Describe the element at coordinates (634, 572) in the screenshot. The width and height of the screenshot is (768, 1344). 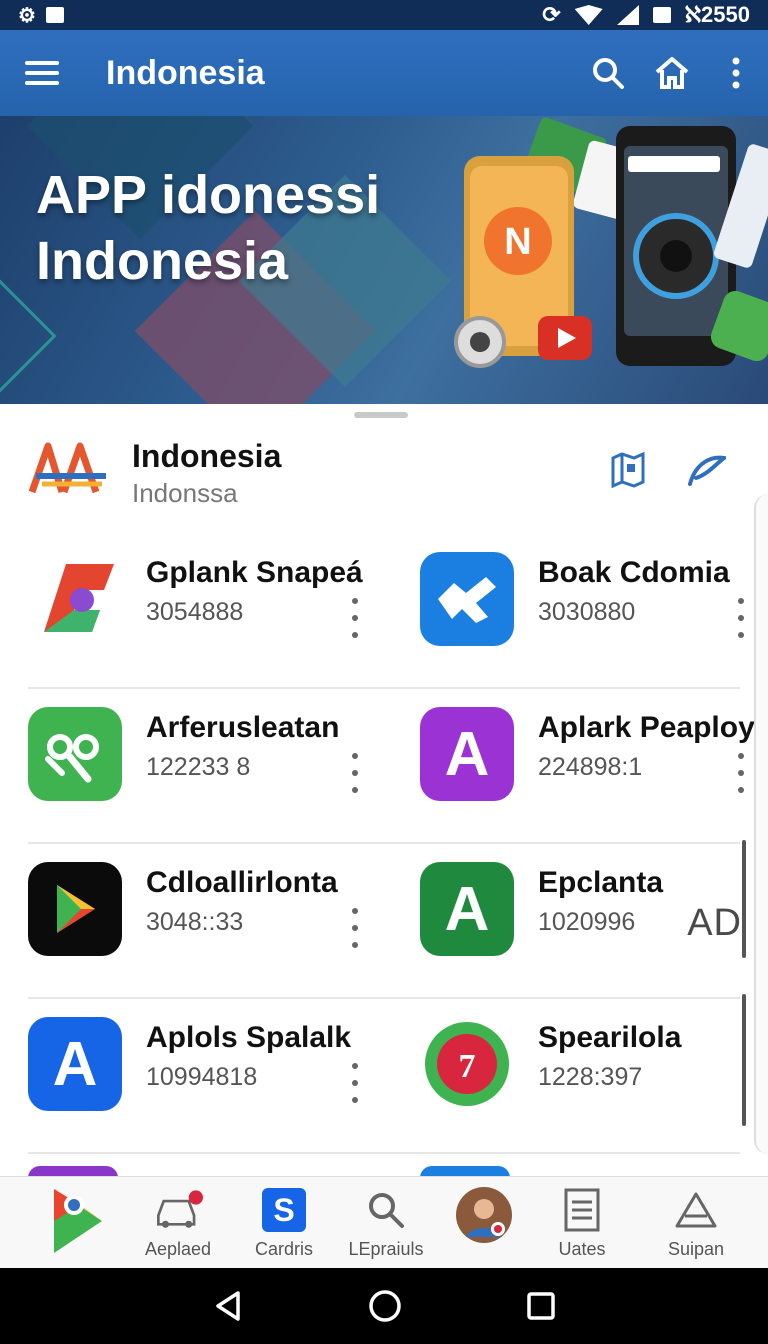
I see `app-name: Boak Cdomia` at that location.